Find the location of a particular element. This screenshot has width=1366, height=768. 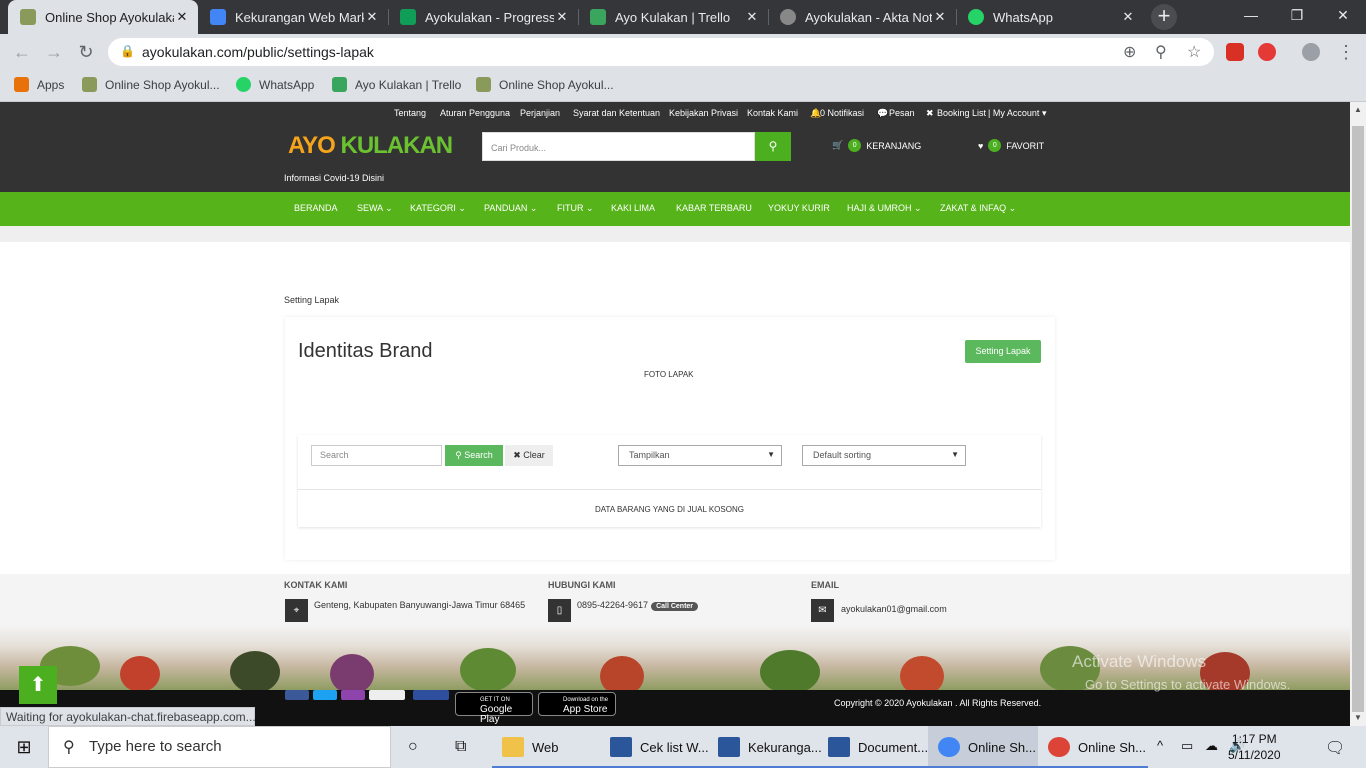

menu-kebab-icon: ⋮ is located at coordinates (1346, 52).